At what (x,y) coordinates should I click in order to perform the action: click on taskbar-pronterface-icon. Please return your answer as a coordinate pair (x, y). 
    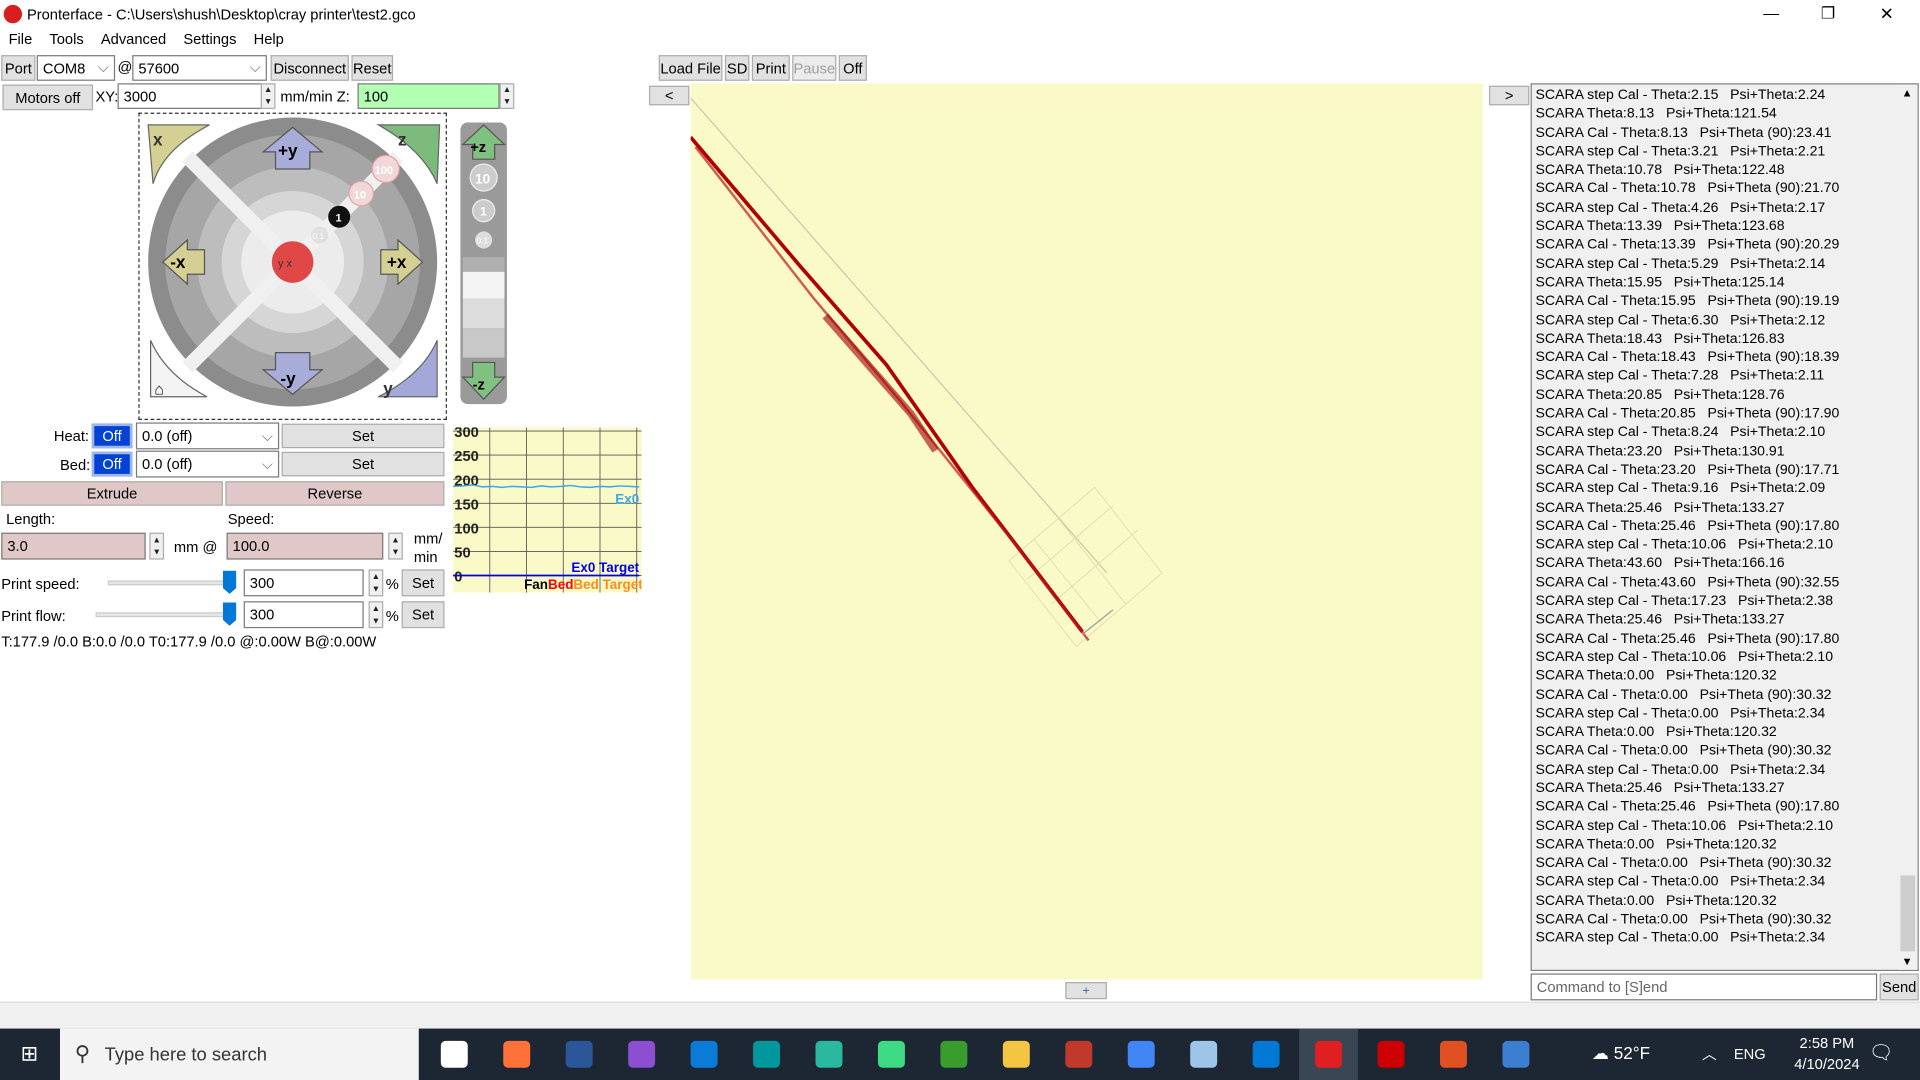
    Looking at the image, I should click on (1328, 1054).